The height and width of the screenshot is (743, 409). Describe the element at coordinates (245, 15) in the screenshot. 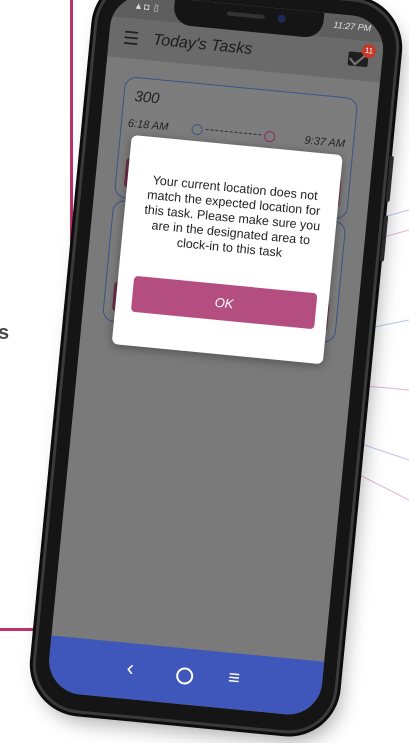

I see `speaker-grille` at that location.